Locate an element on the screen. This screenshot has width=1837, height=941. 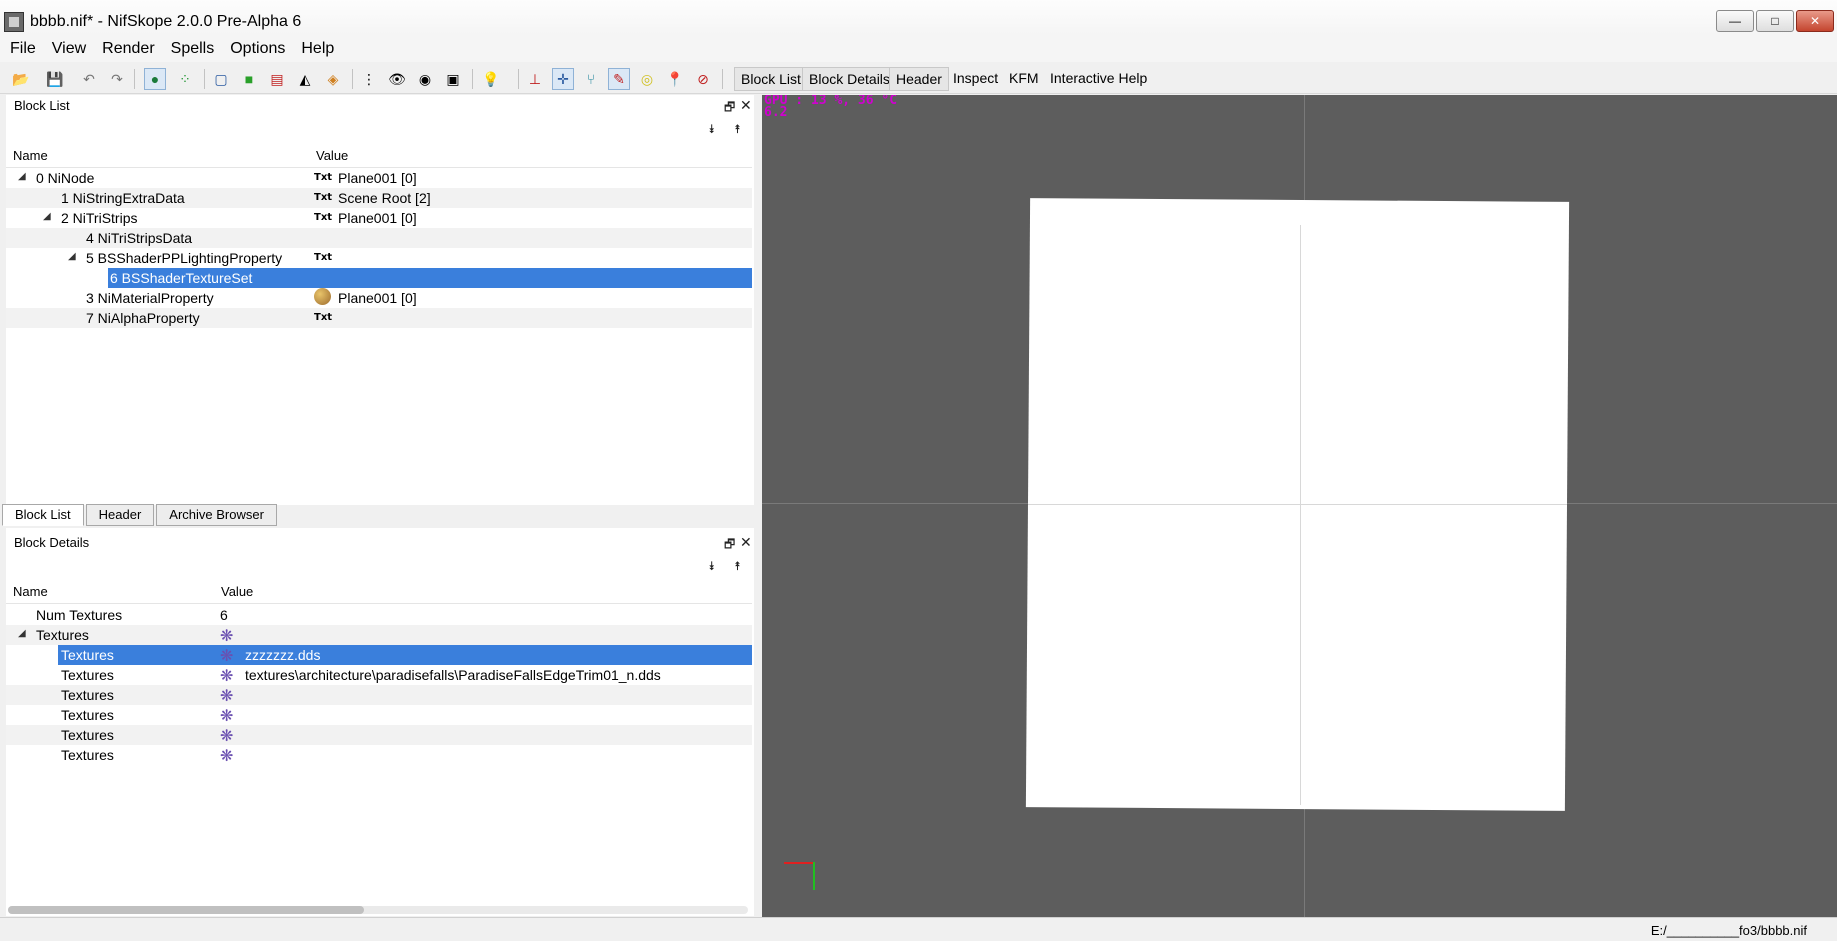
menu-file: File is located at coordinates (22, 49).